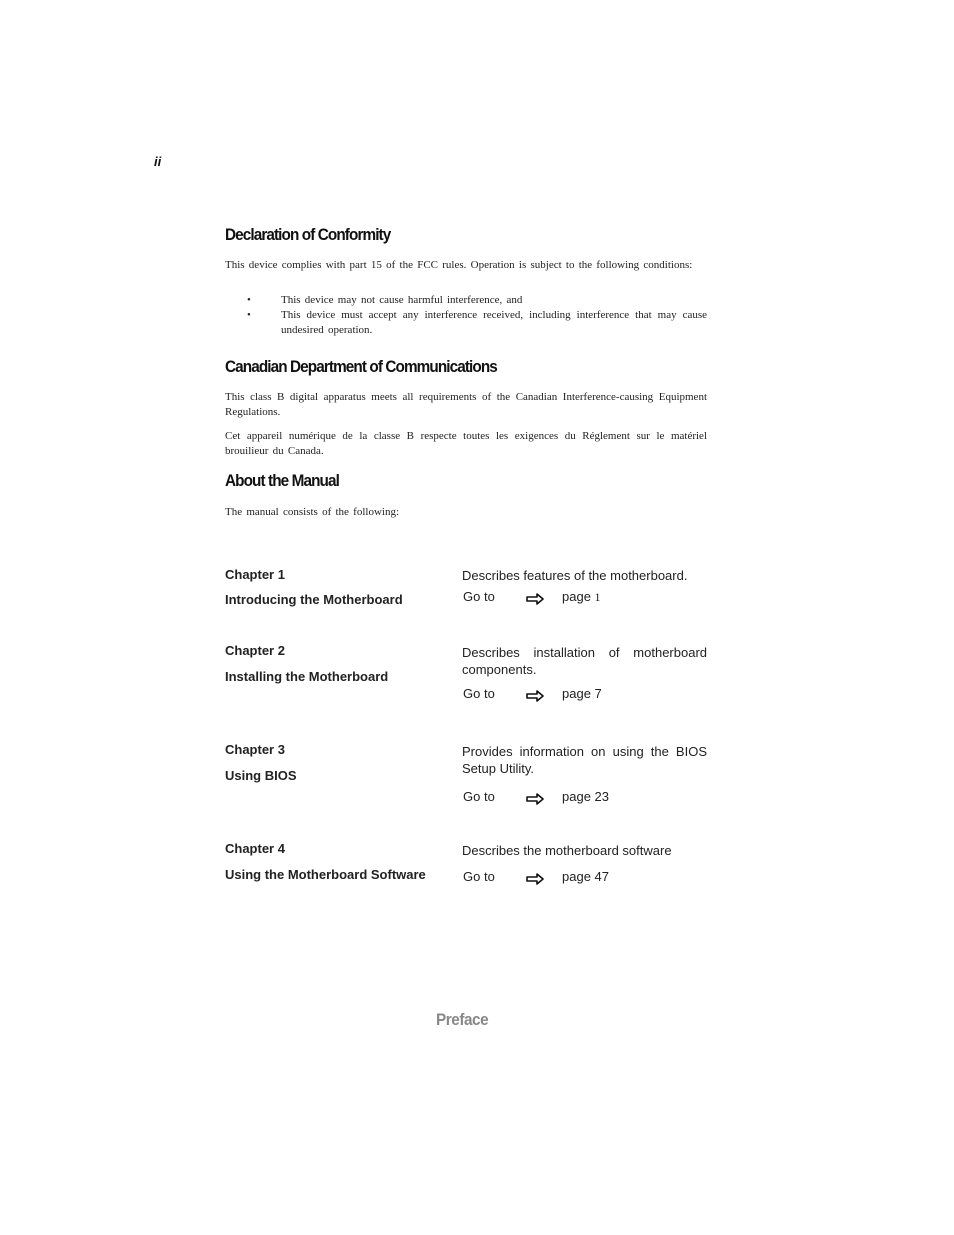 Image resolution: width=954 pixels, height=1235 pixels. What do you see at coordinates (312, 512) in the screenshot?
I see `about-intro: The manual consists of the following:` at bounding box center [312, 512].